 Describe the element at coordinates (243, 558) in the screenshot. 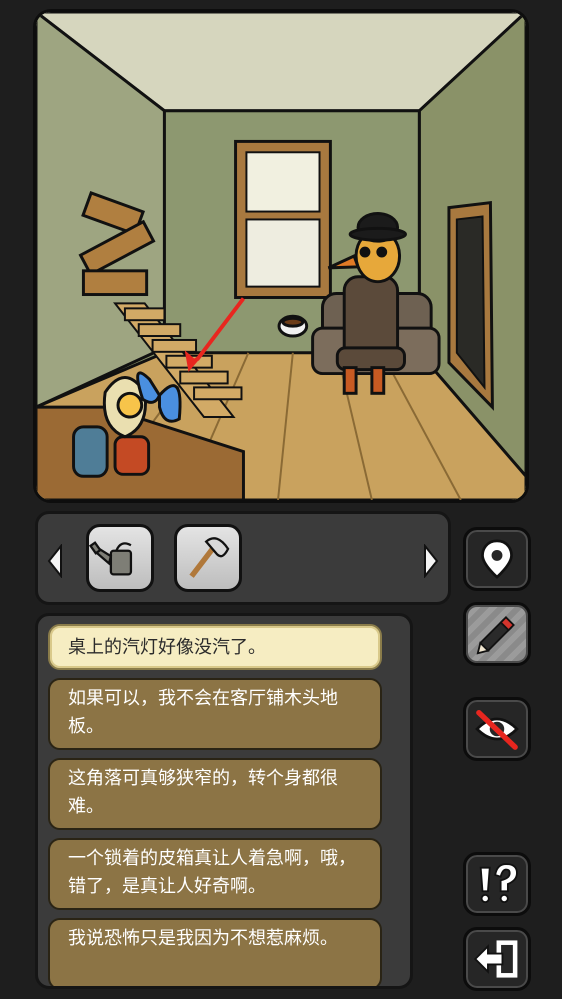

I see `inventory-bar` at that location.